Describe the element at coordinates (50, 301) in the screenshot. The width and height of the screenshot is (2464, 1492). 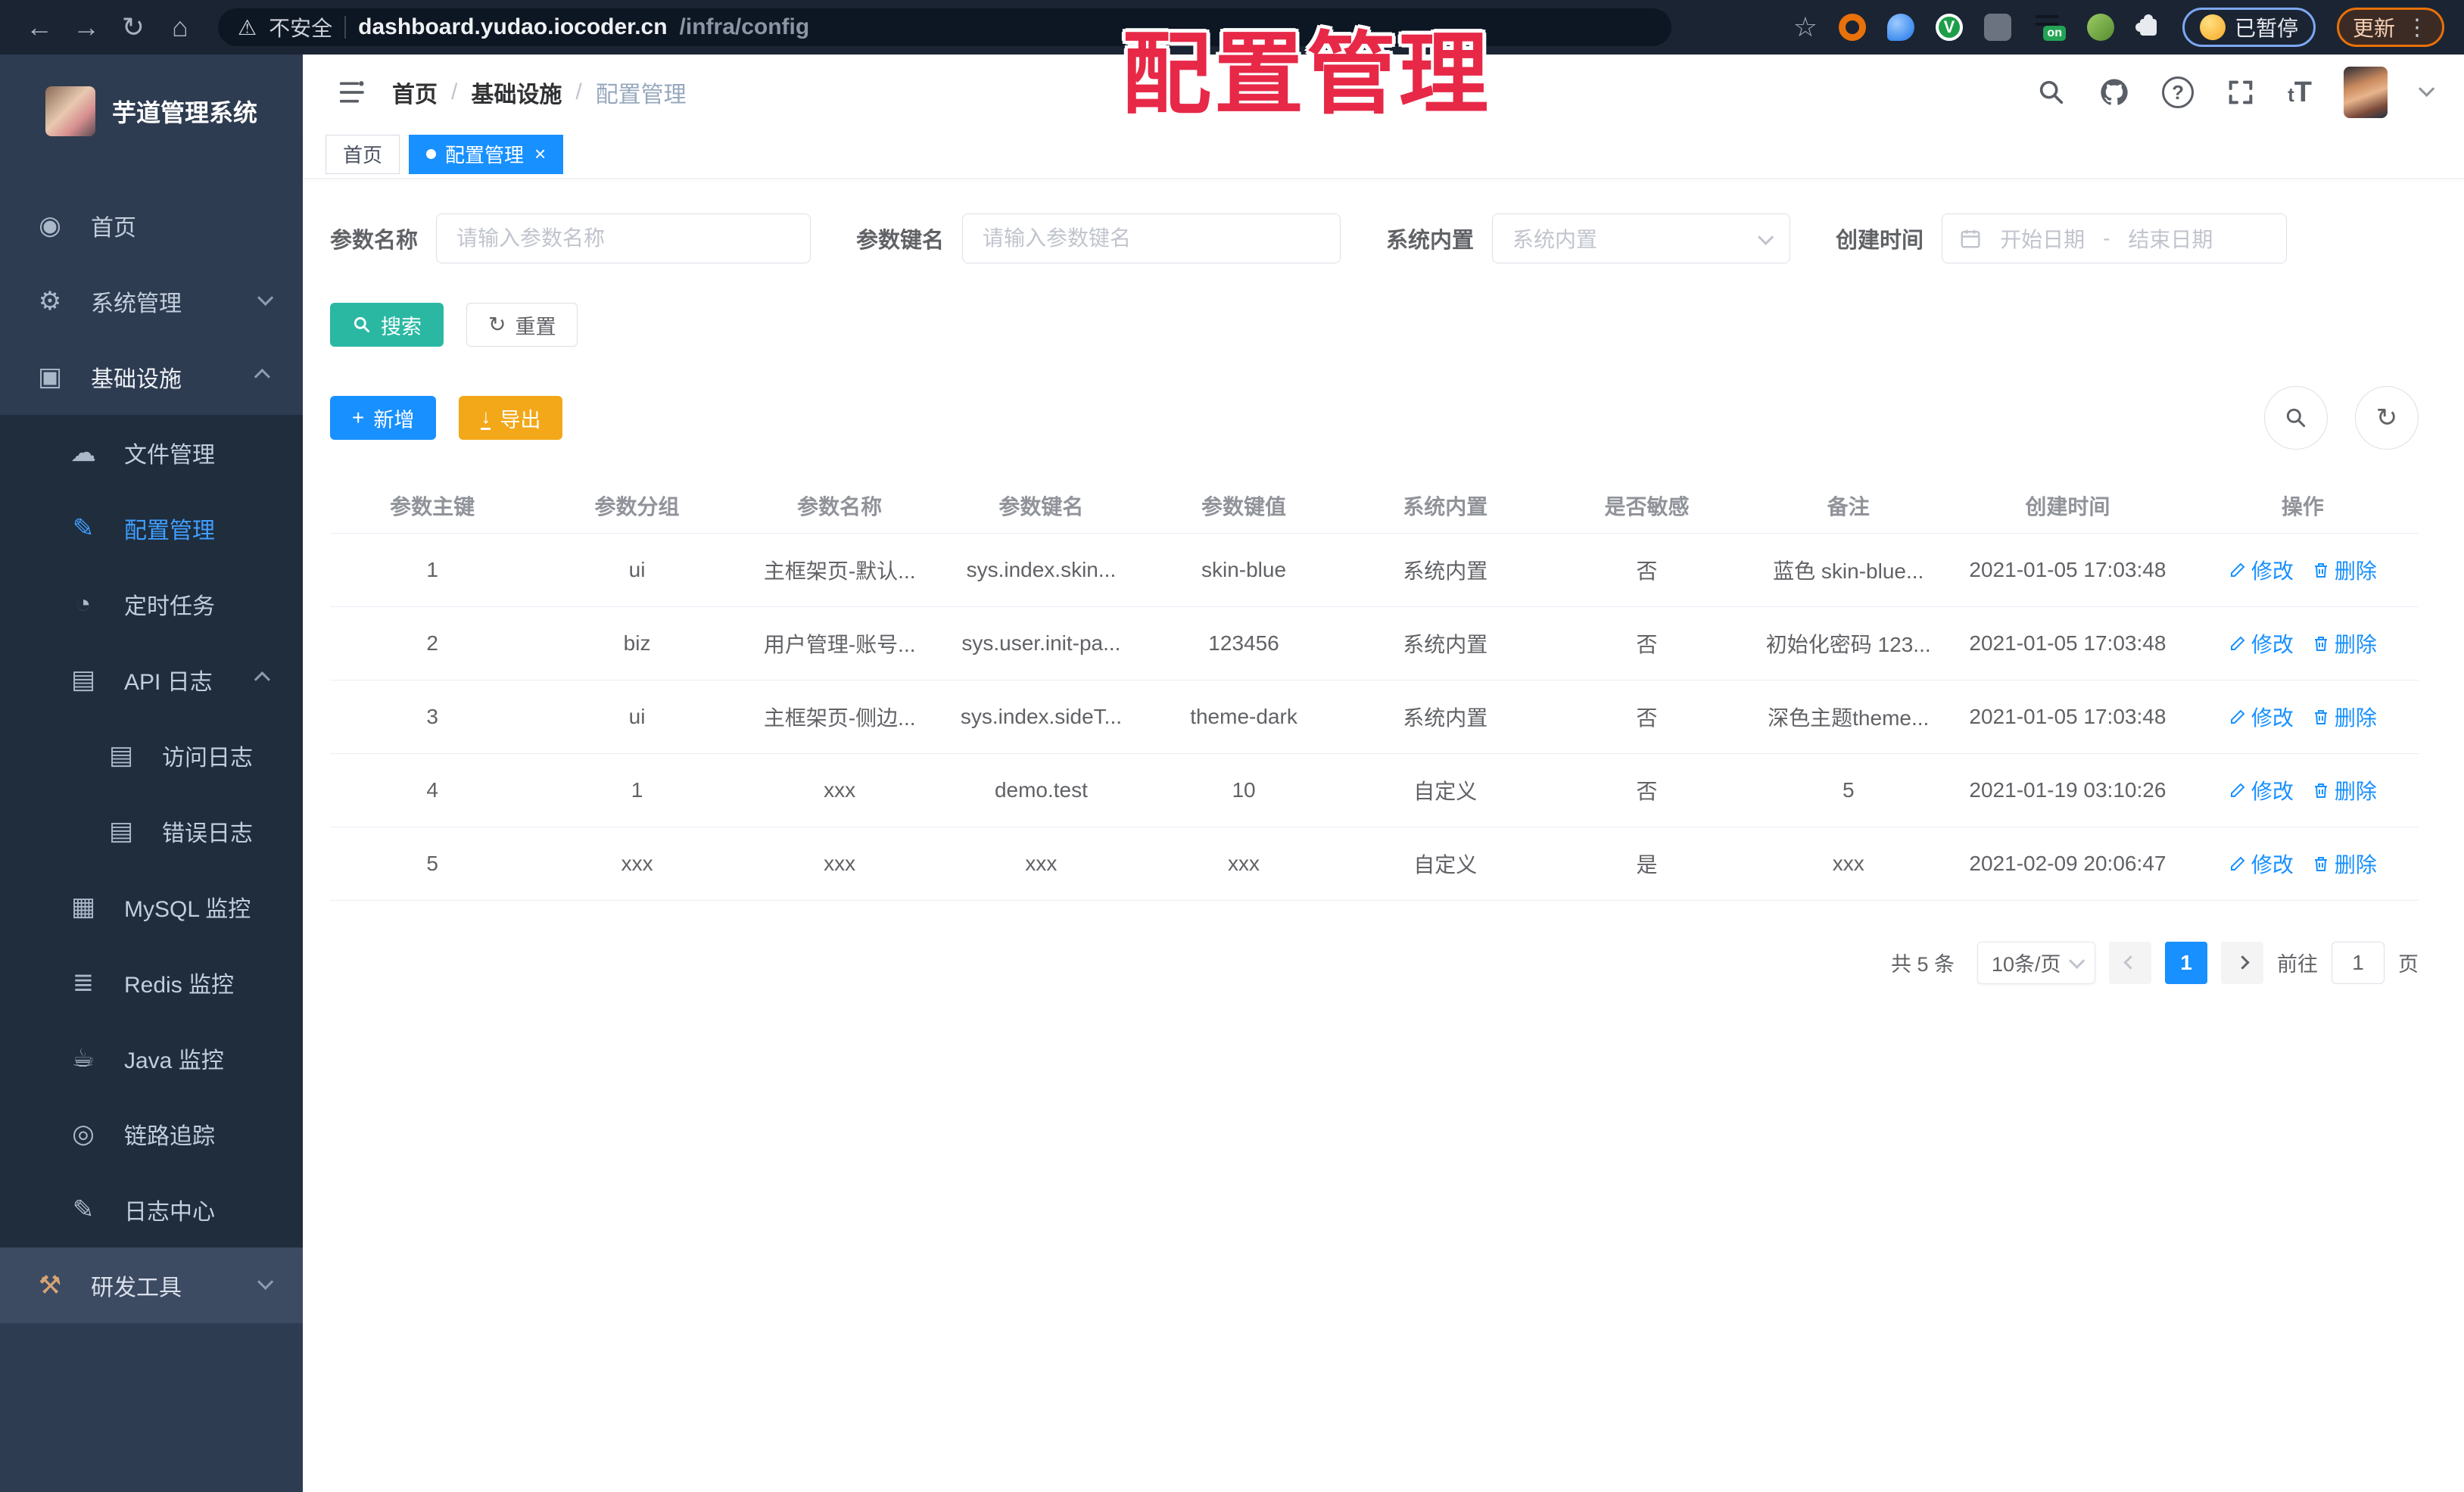
I see `gear-icon: ⚙` at that location.